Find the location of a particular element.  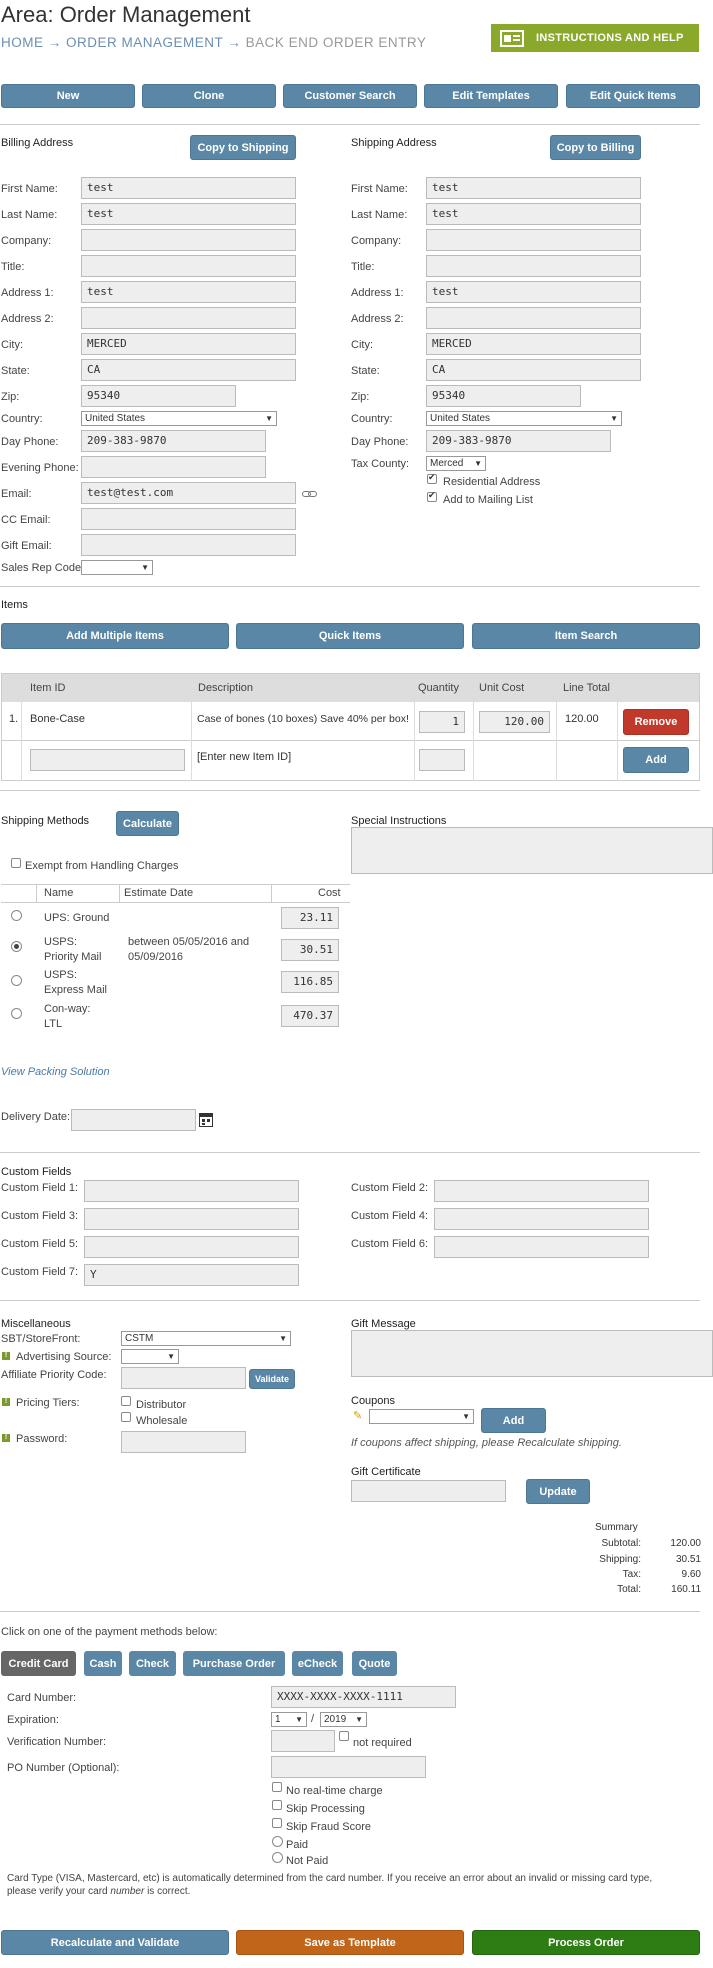

view-packing-solution-link: View Packing Solution is located at coordinates (55, 1072).